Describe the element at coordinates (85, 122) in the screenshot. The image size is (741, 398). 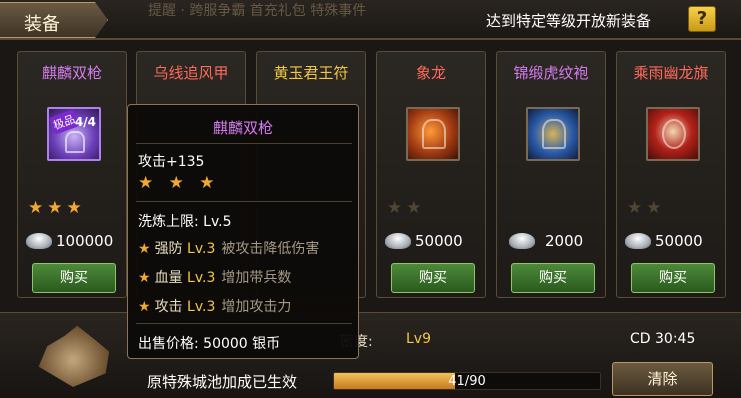
I see `count-badge: 4/4` at that location.